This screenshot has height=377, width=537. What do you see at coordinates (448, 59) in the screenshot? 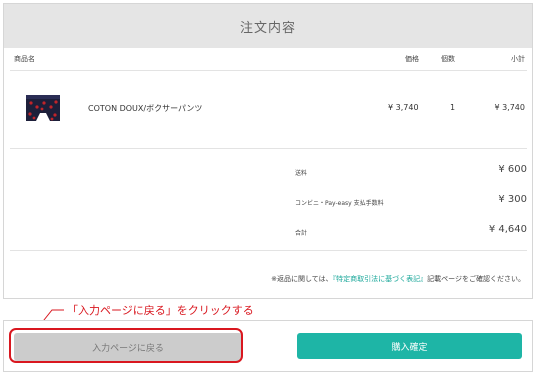
I see `column-quantity: 個数` at bounding box center [448, 59].